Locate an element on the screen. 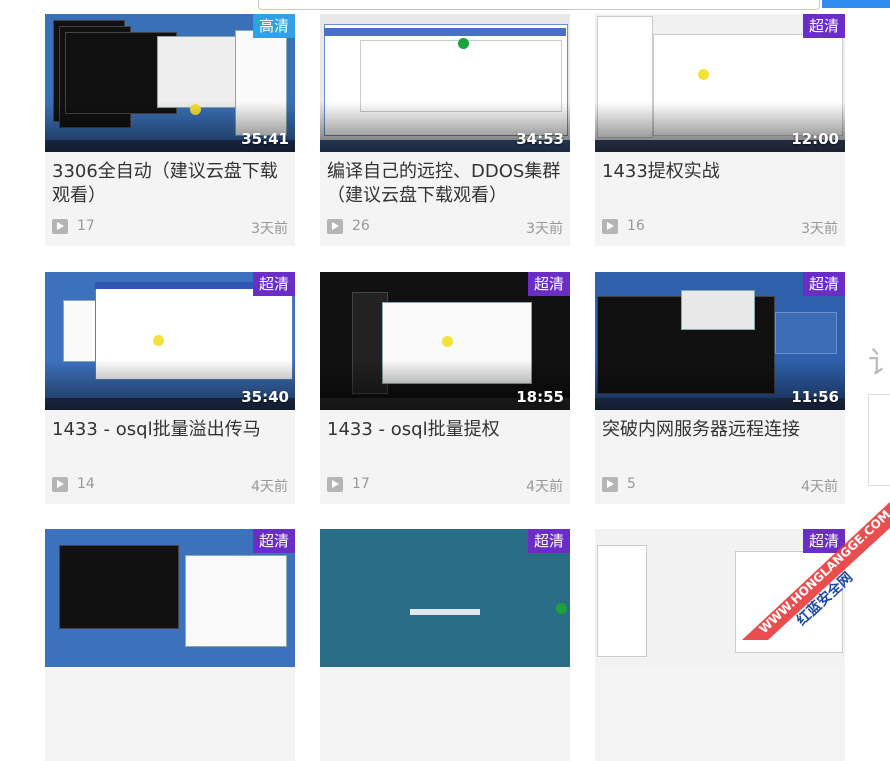  video-duration: 12:00 is located at coordinates (815, 139).